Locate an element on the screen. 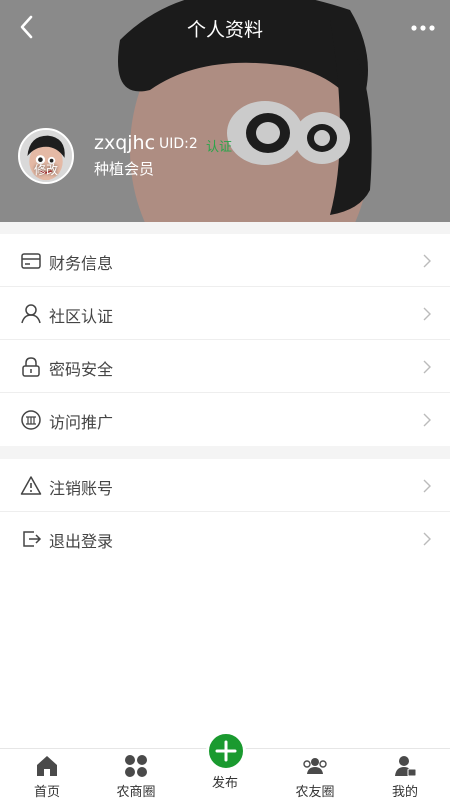 This screenshot has height=800, width=450. logout-icon is located at coordinates (32, 539).